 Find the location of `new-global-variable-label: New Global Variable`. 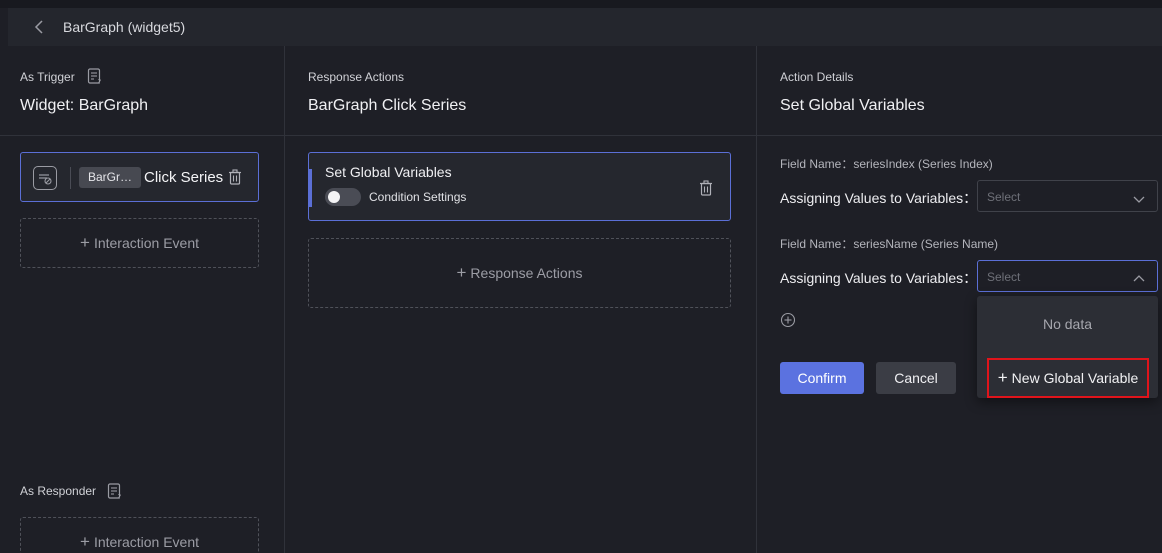

new-global-variable-label: New Global Variable is located at coordinates (1075, 378).